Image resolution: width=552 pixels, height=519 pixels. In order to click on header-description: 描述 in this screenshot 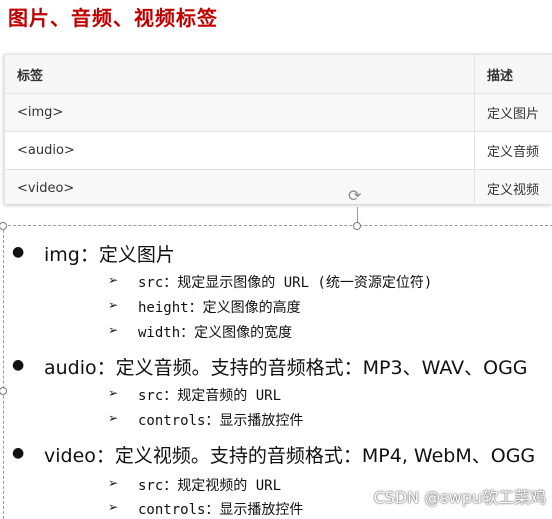, I will do `click(513, 74)`.